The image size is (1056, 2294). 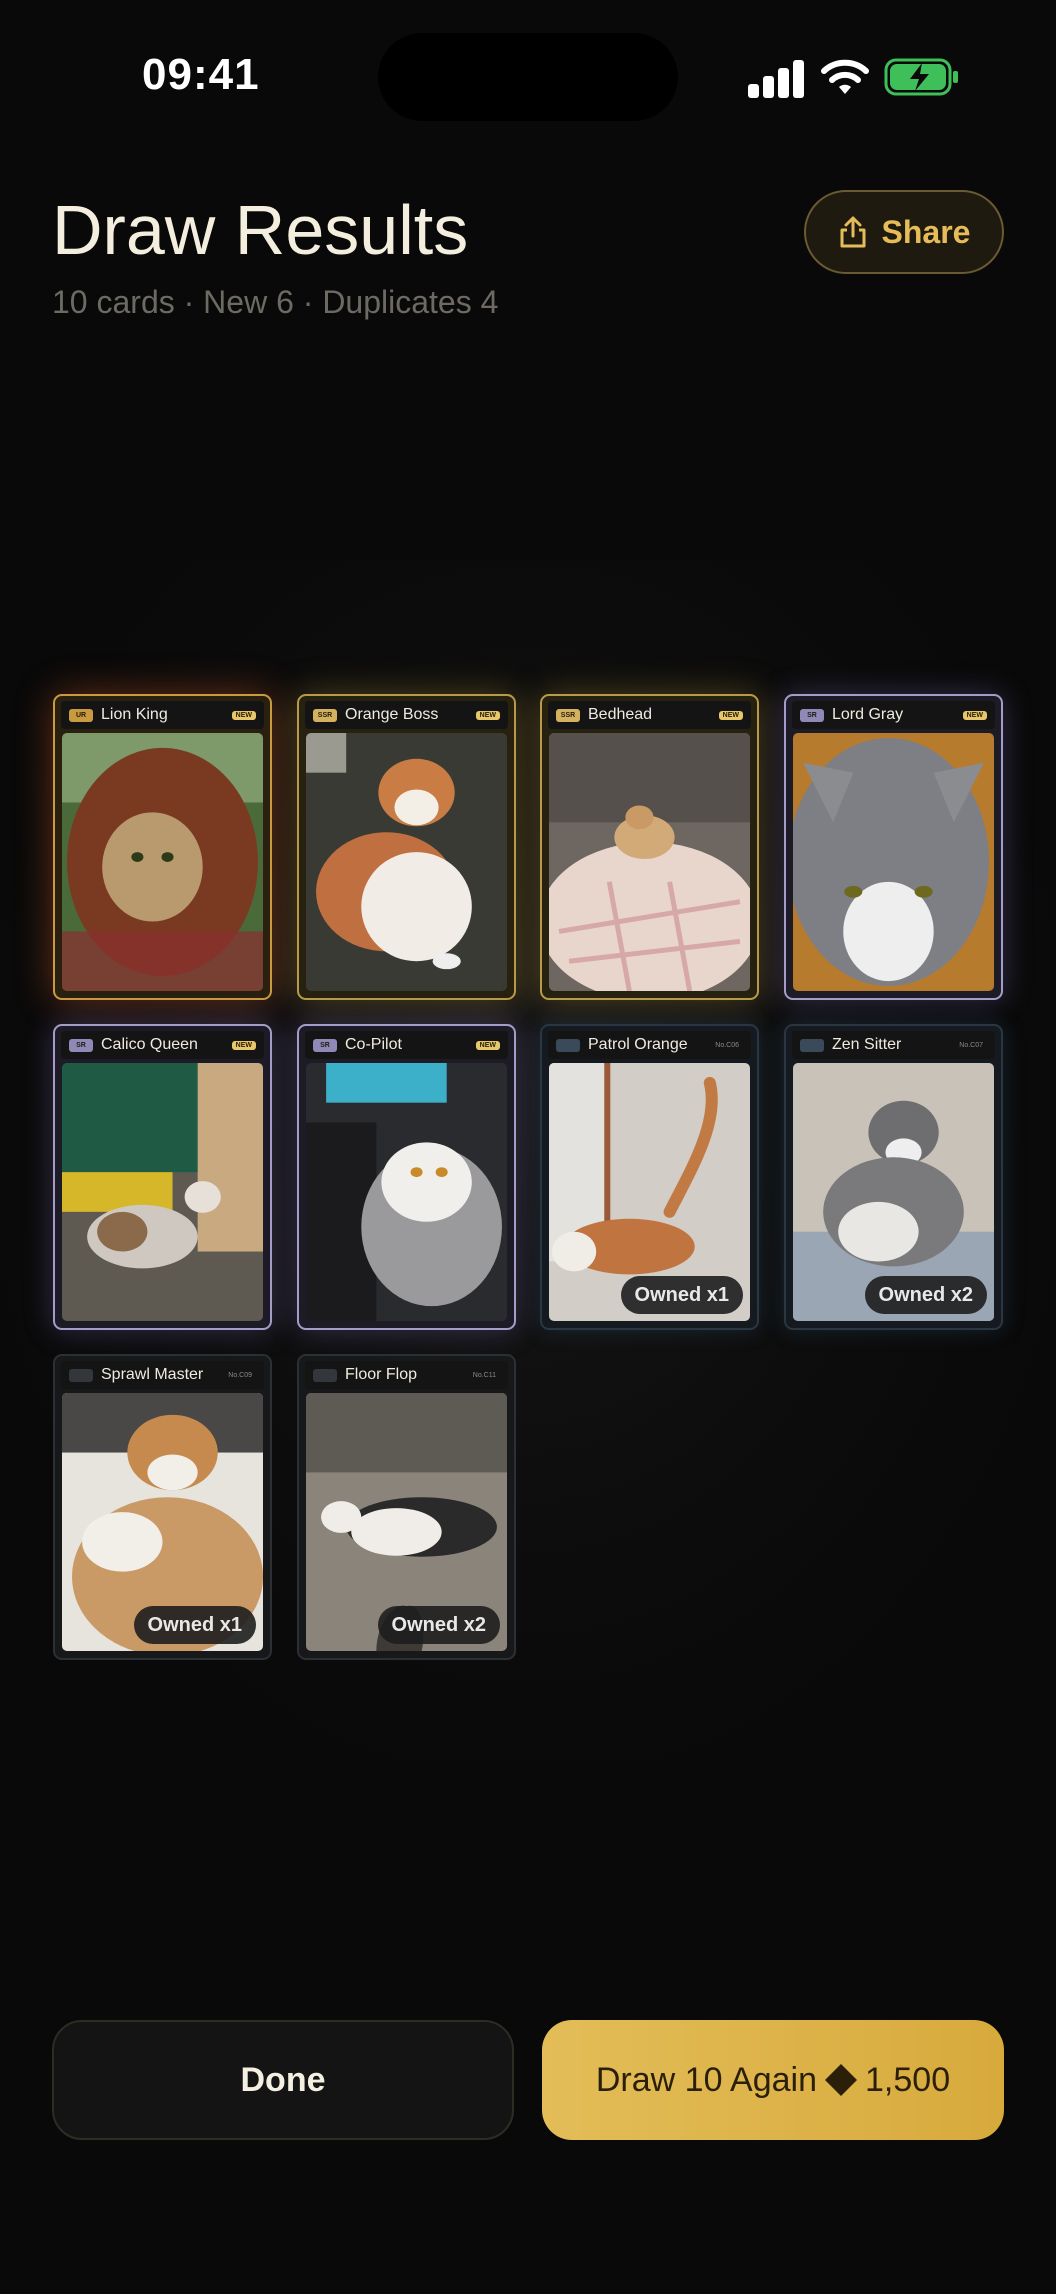 I want to click on card-header: Patrol Orange No.C06, so click(x=649, y=1045).